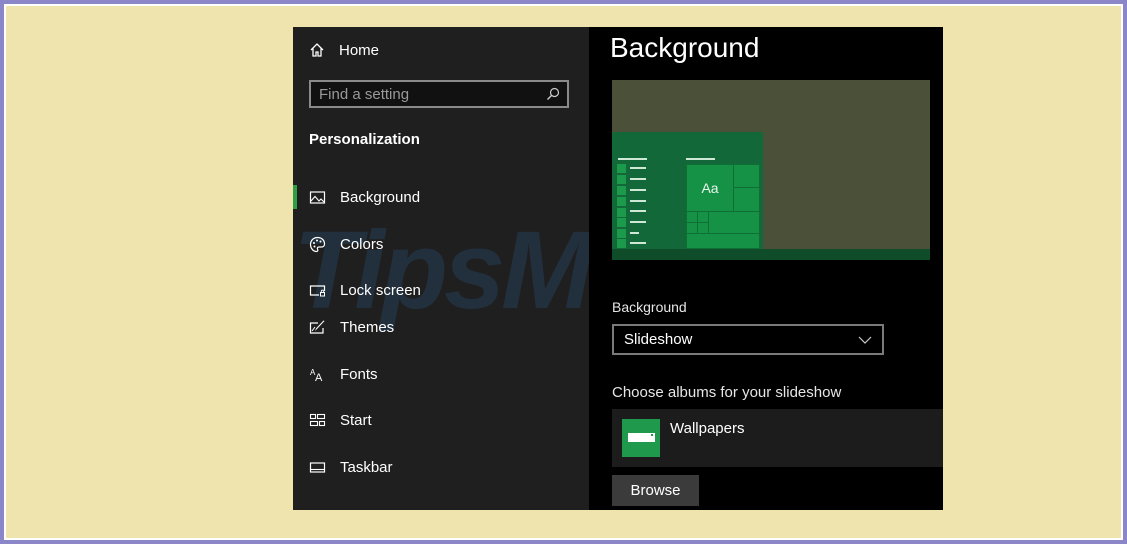 This screenshot has width=1127, height=544. What do you see at coordinates (441, 244) in the screenshot?
I see `sidebar-item-colors: Colors` at bounding box center [441, 244].